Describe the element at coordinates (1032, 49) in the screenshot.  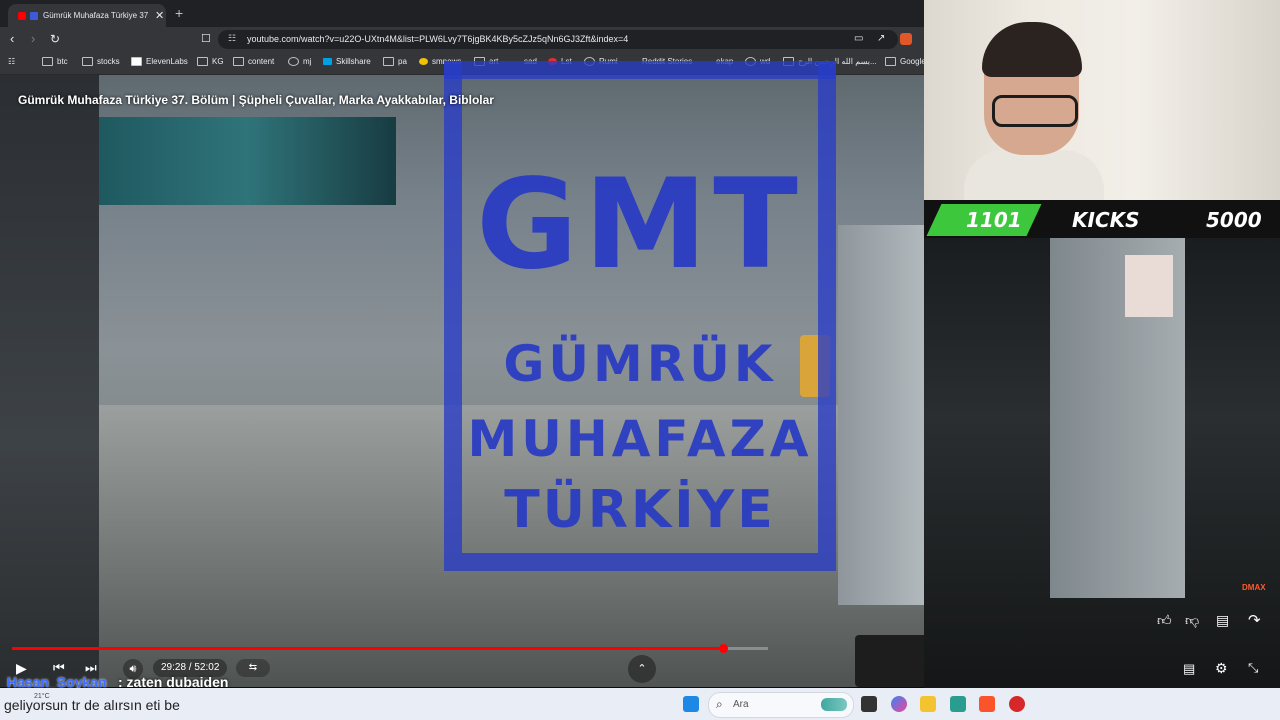
I see `streamer-hair` at that location.